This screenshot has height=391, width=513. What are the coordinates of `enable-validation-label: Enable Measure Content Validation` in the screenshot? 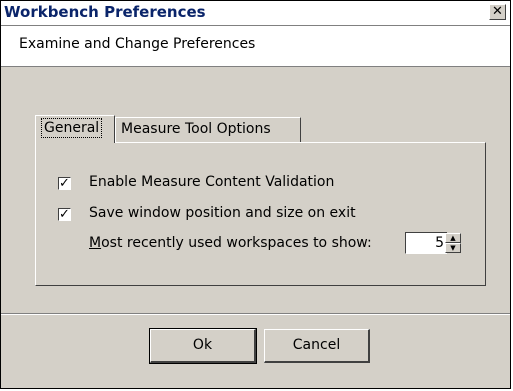 It's located at (212, 182).